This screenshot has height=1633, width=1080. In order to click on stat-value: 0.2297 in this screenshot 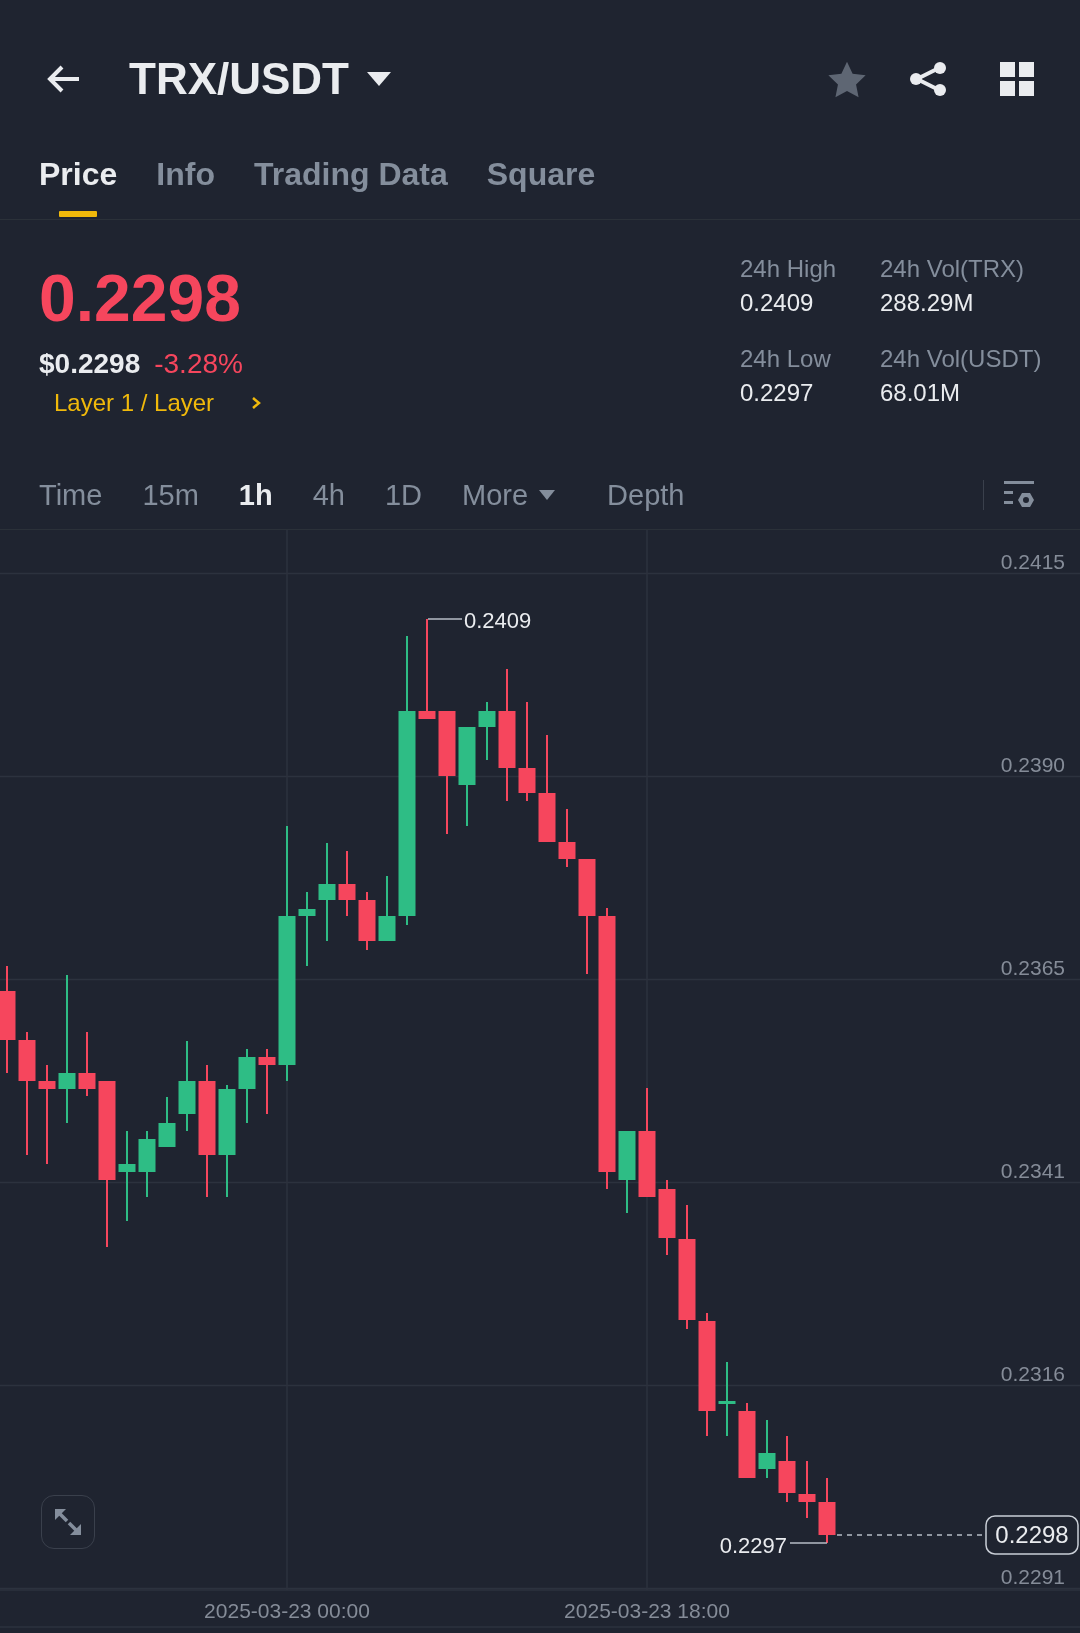, I will do `click(777, 392)`.